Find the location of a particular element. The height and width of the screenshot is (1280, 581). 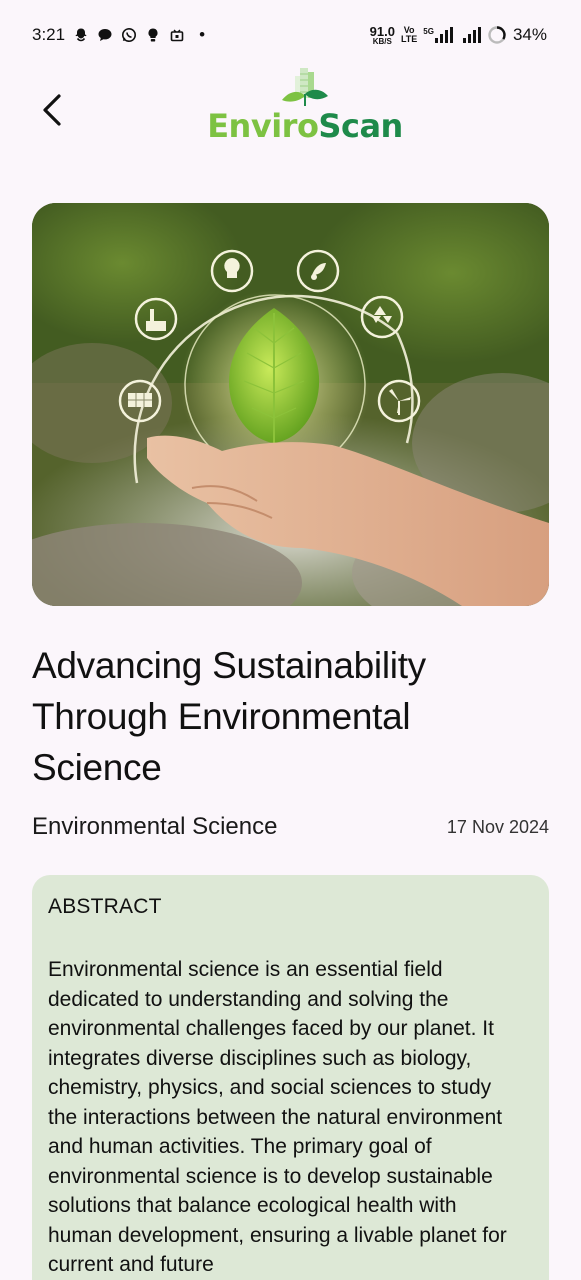

whatsapp-icon is located at coordinates (129, 35).